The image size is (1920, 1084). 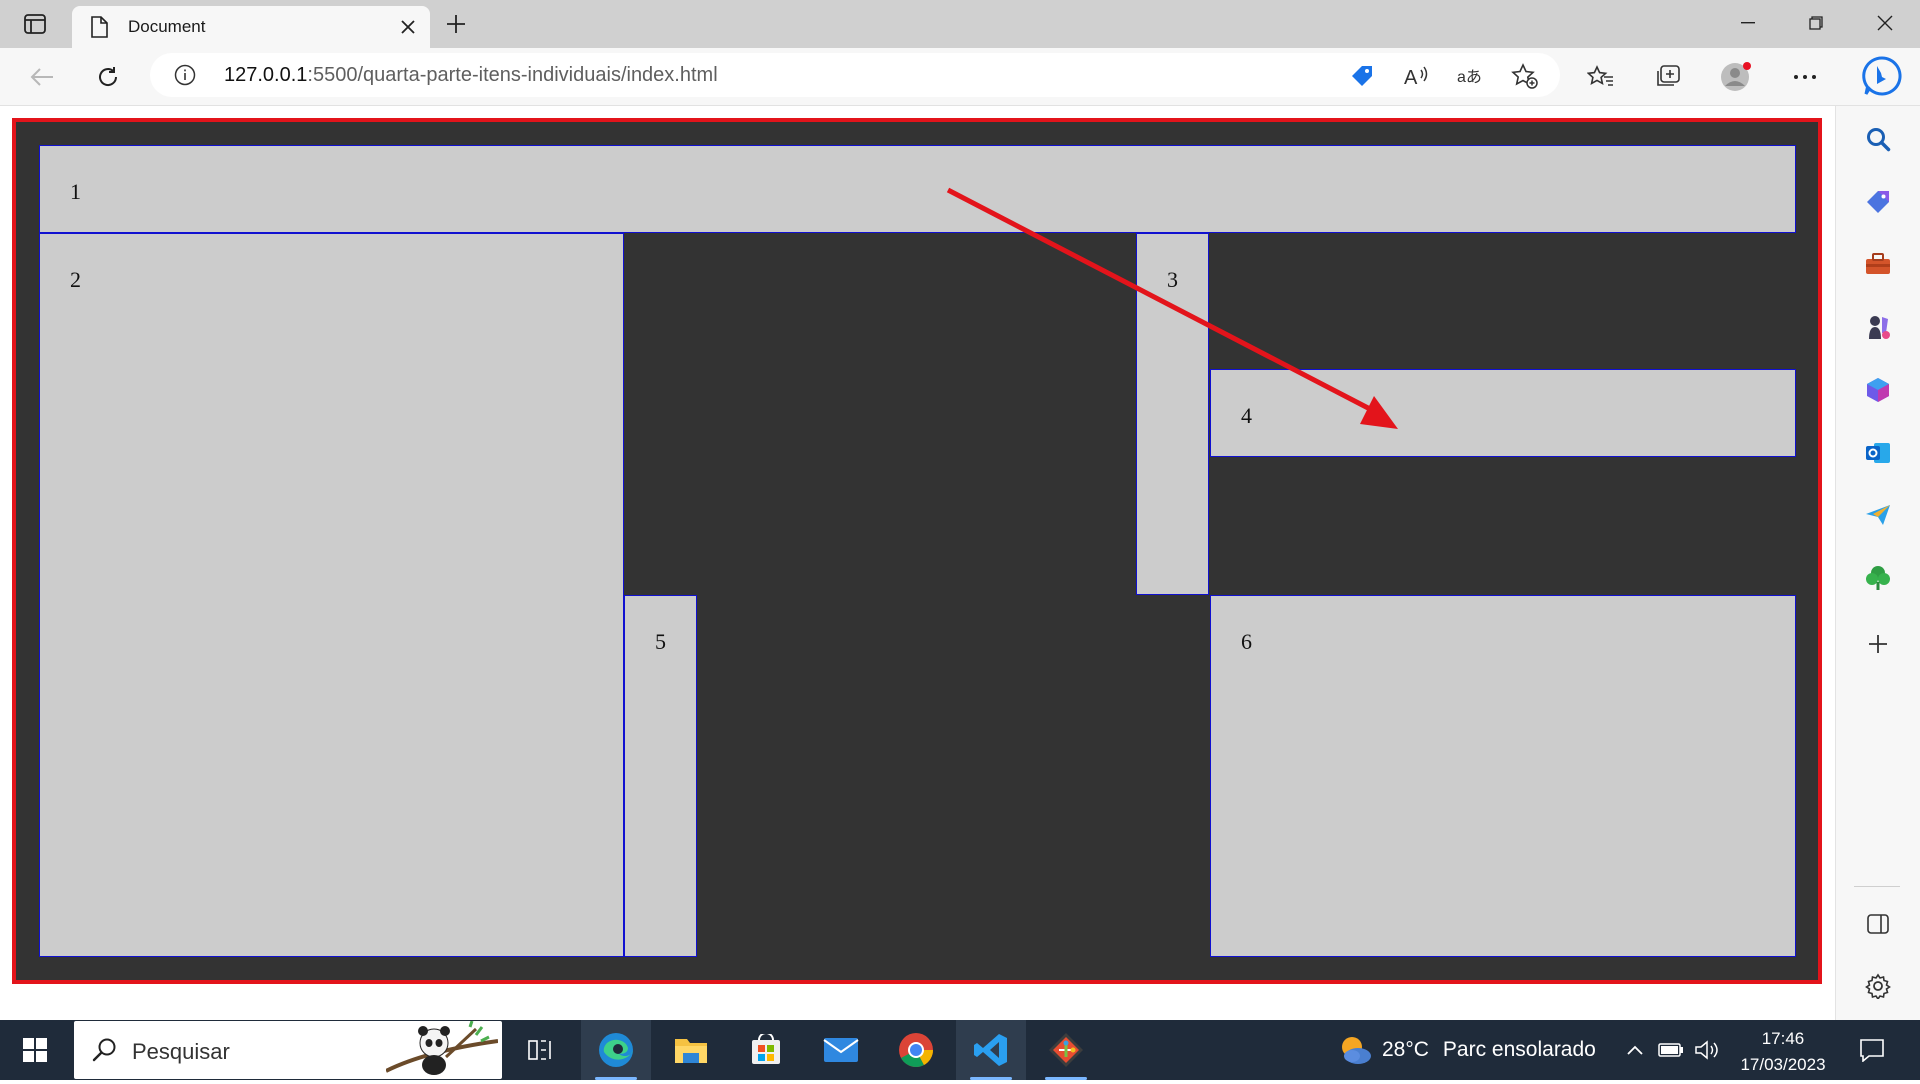 I want to click on start-button, so click(x=35, y=1050).